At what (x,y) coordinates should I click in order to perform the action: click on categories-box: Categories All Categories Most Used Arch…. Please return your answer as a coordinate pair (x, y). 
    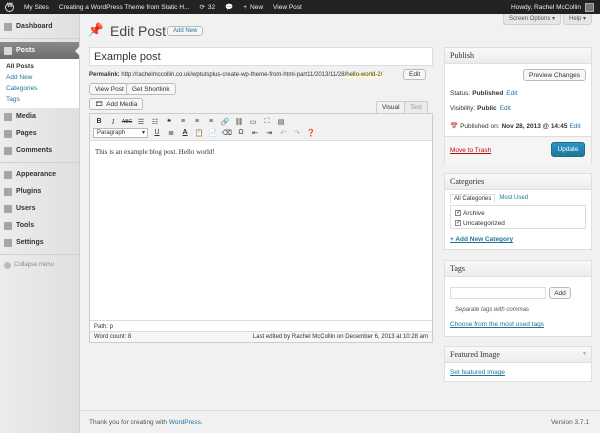
    Looking at the image, I should click on (518, 211).